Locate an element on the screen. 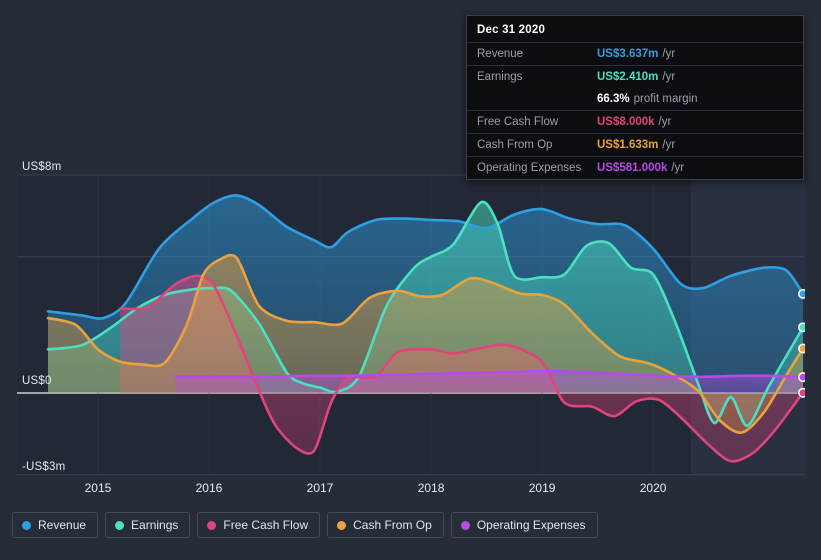 Image resolution: width=821 pixels, height=560 pixels. tooltip-row-label: Earnings is located at coordinates (500, 77).